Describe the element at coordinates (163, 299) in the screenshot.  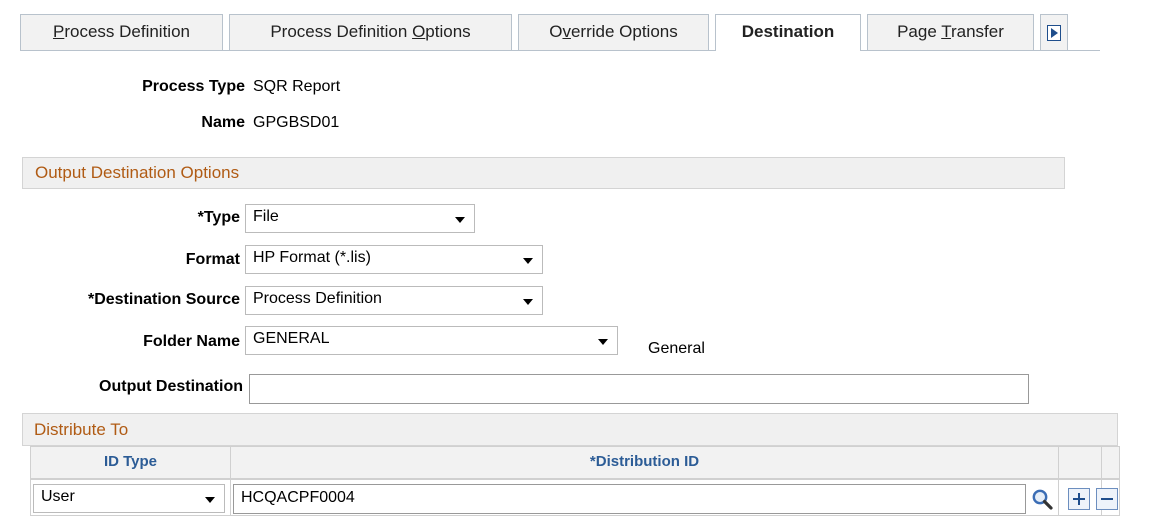
I see `destination-source-label: *Destination Source` at that location.